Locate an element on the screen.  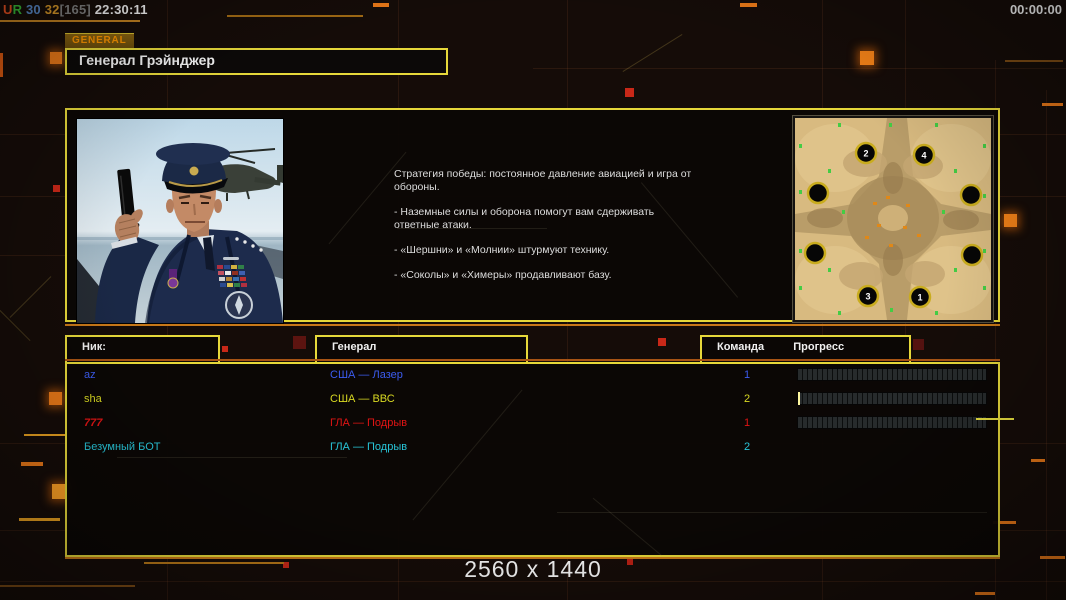
spawn-number: 1 is located at coordinates (919, 298).